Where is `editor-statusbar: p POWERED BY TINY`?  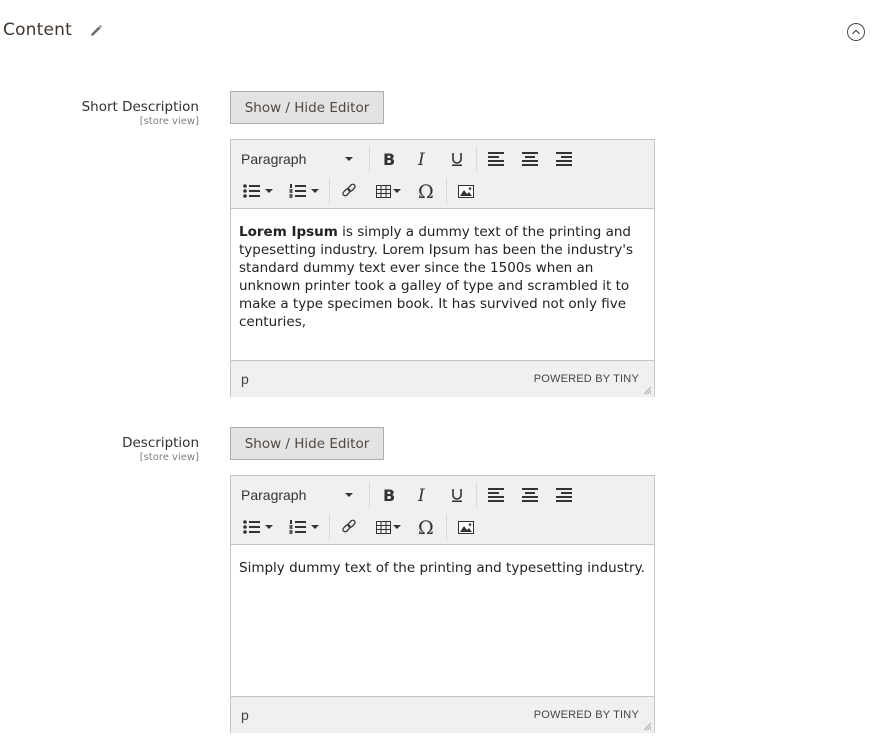 editor-statusbar: p POWERED BY TINY is located at coordinates (442, 378).